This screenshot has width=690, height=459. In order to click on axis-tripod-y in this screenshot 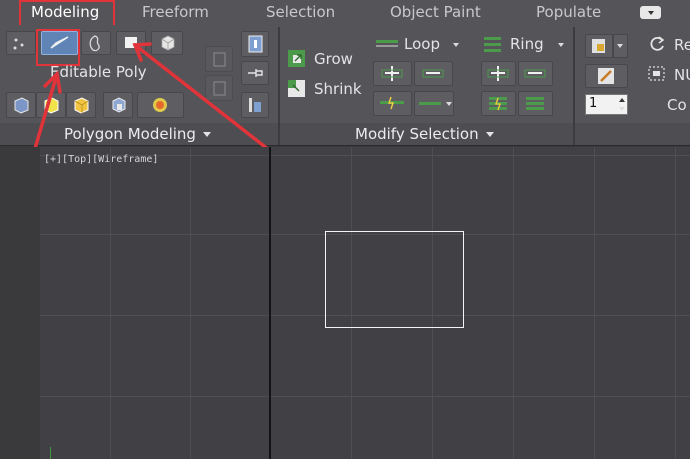, I will do `click(50, 453)`.